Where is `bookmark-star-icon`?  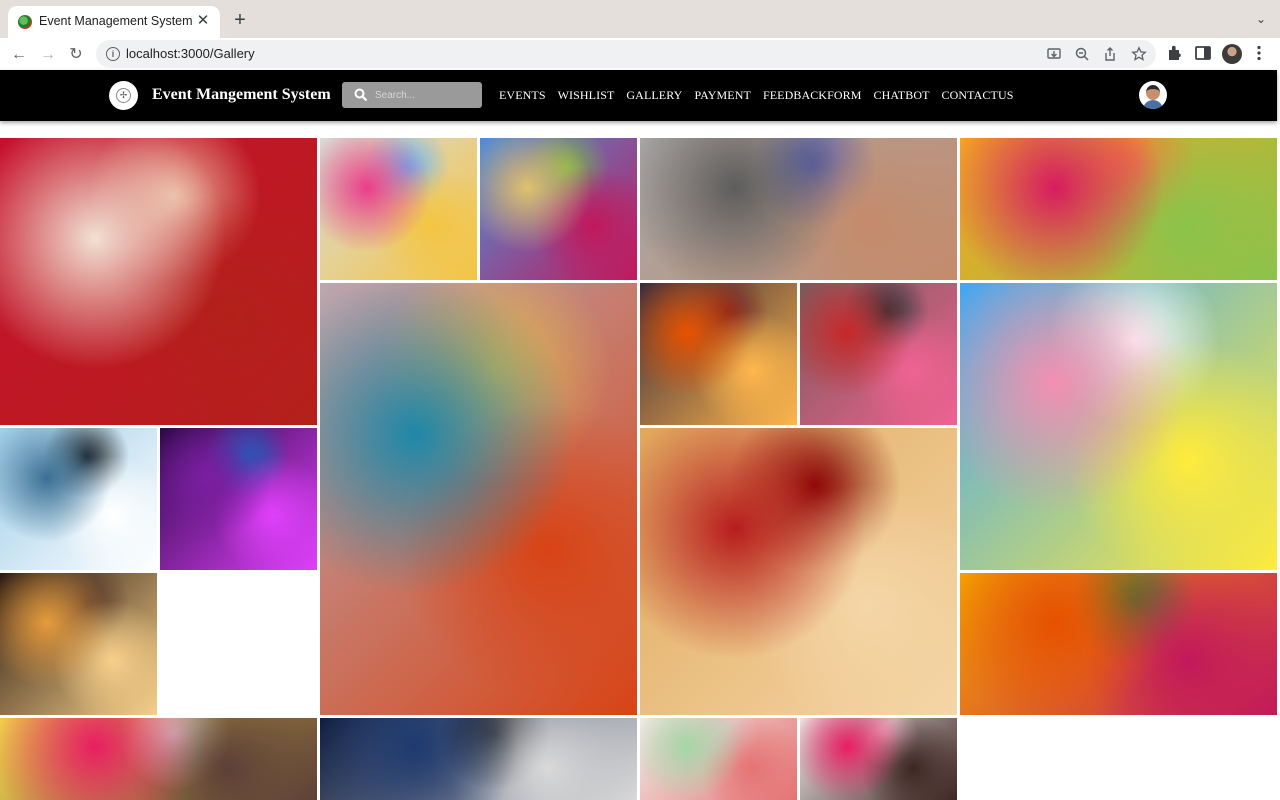 bookmark-star-icon is located at coordinates (1139, 54).